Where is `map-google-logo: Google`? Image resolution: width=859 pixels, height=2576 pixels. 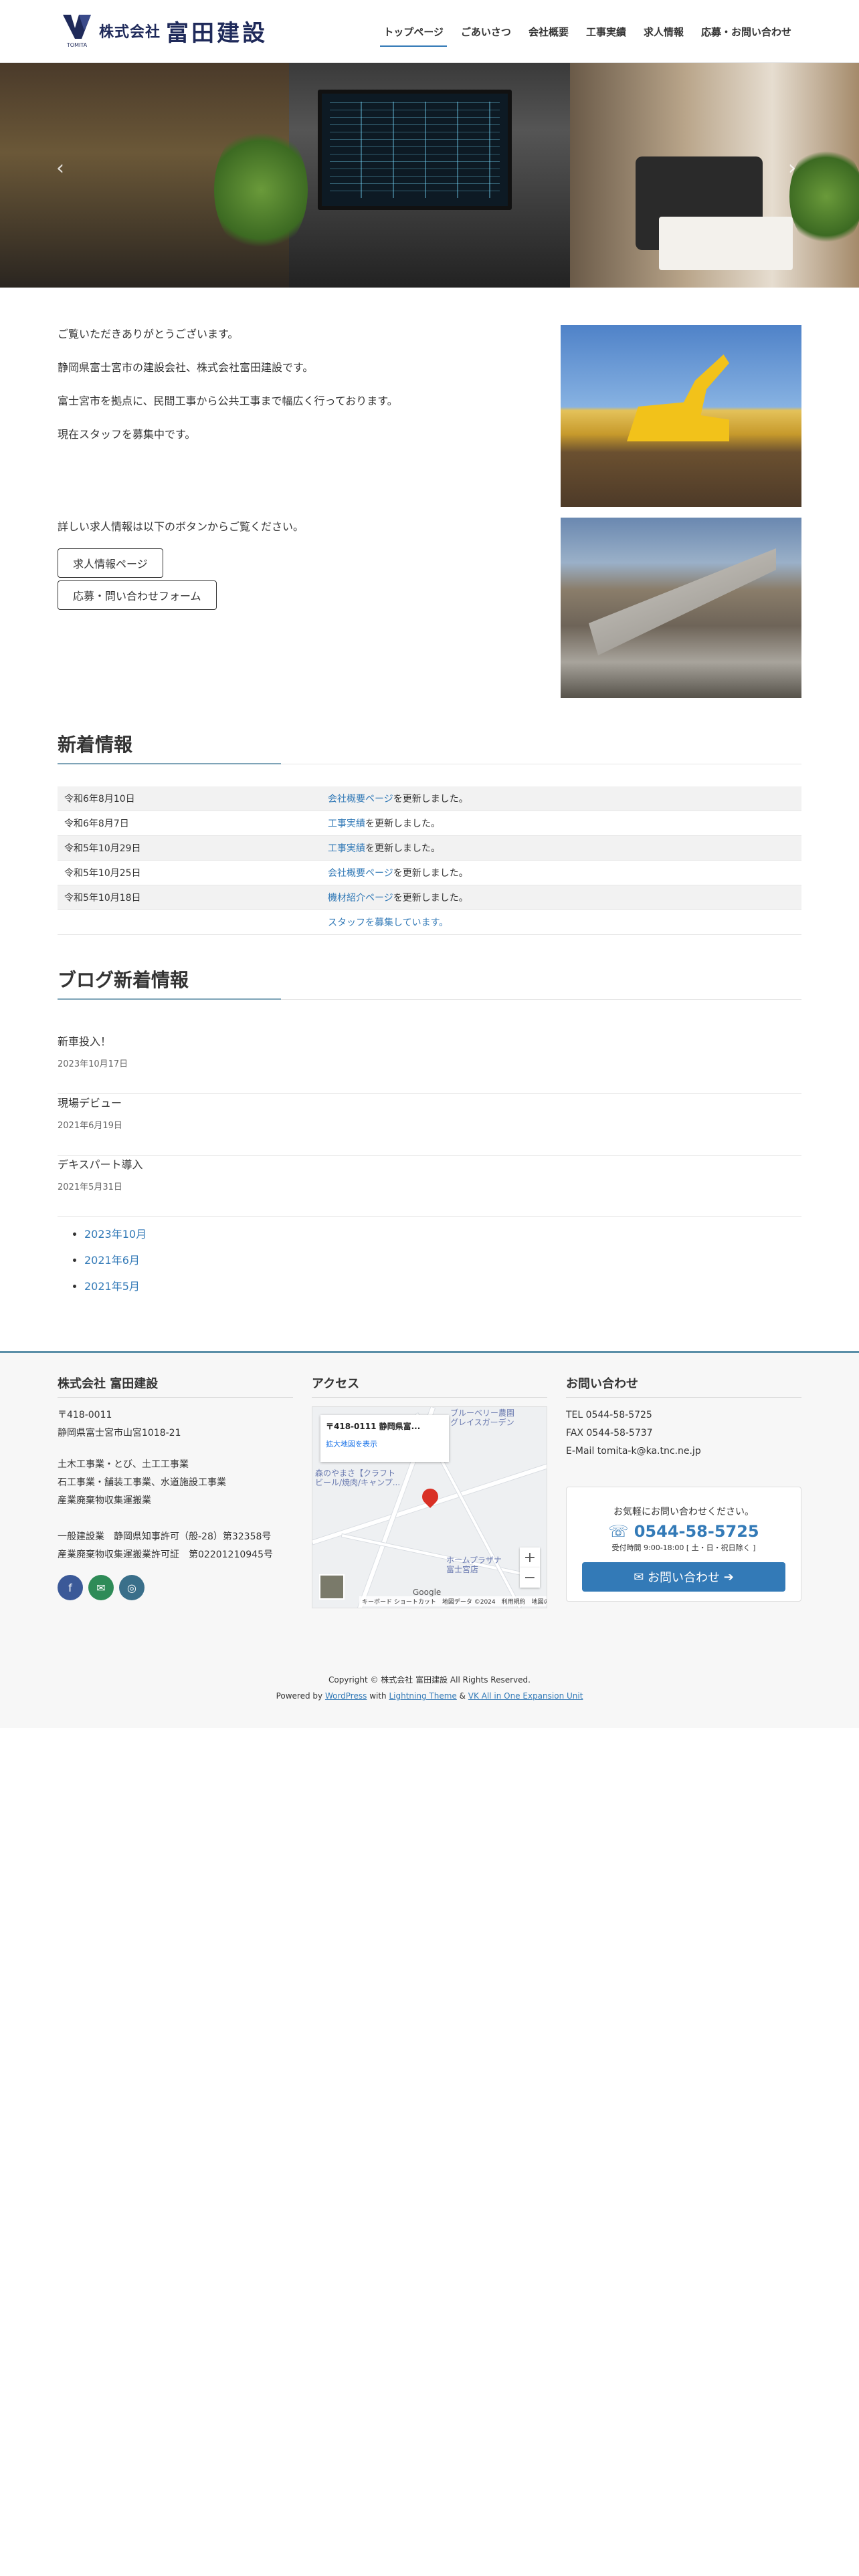
map-google-logo: Google is located at coordinates (427, 1592).